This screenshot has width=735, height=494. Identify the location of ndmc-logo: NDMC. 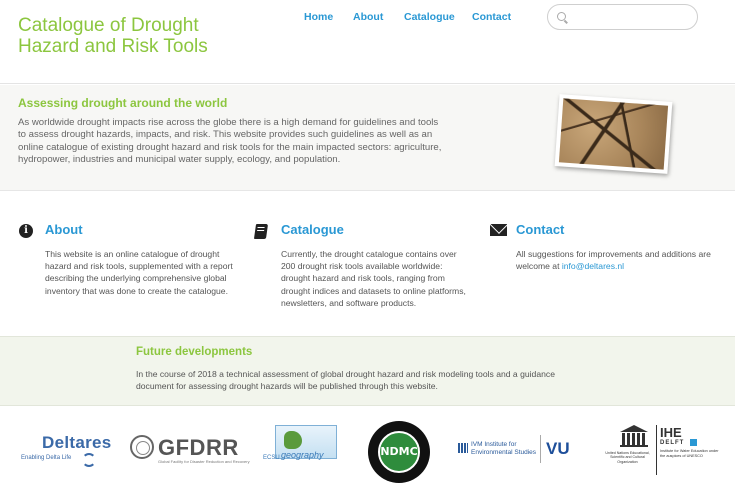
(399, 452).